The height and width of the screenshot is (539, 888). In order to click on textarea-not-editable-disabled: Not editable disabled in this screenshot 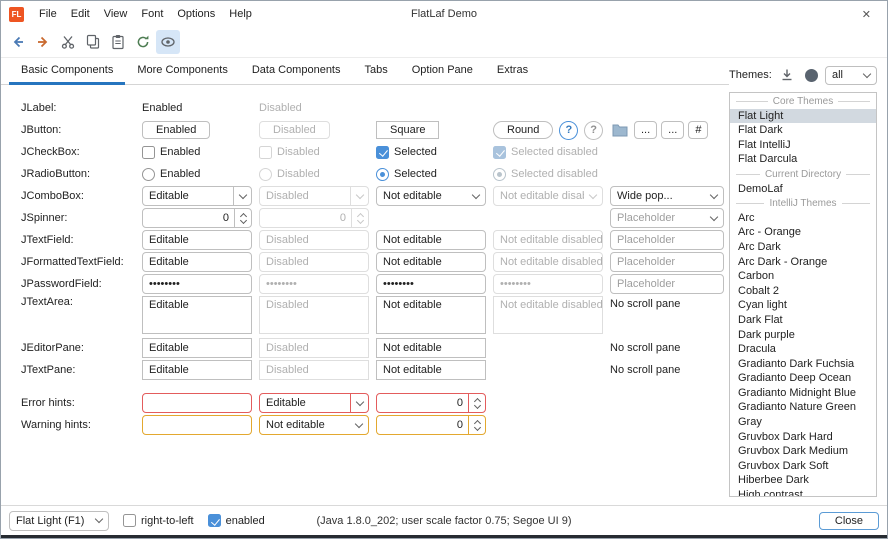, I will do `click(548, 315)`.